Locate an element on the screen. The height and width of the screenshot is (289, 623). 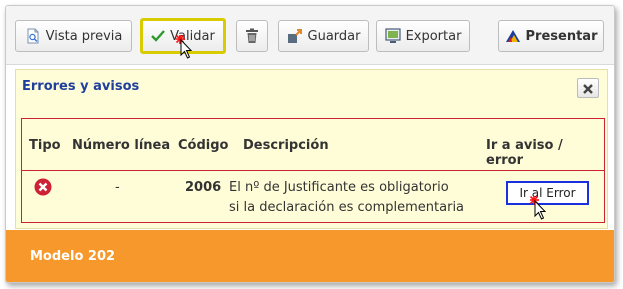
validate-button: Validar is located at coordinates (183, 36).